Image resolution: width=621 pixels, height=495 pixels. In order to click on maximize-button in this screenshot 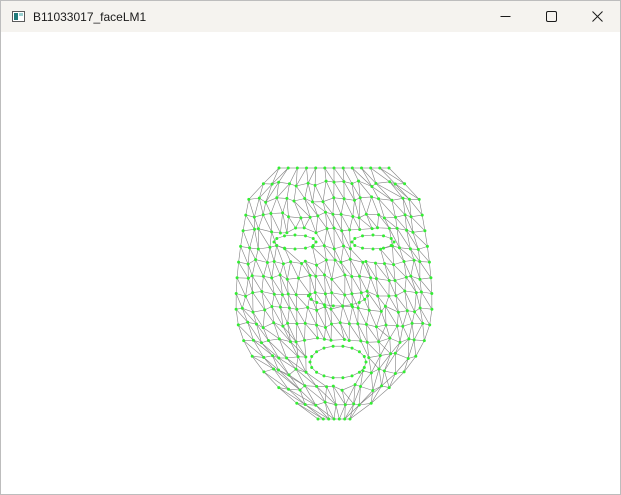, I will do `click(551, 16)`.